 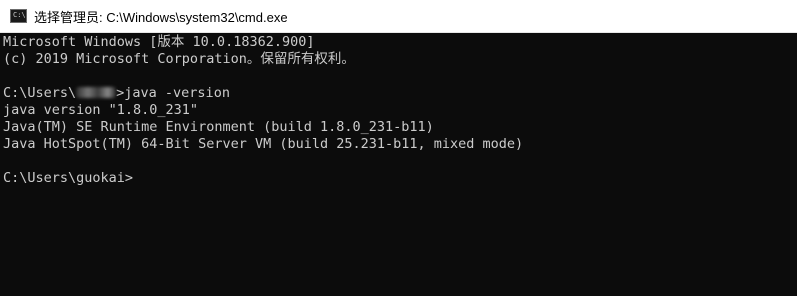 What do you see at coordinates (400, 93) in the screenshot?
I see `console-command-line: C:\Users\ >java -version` at bounding box center [400, 93].